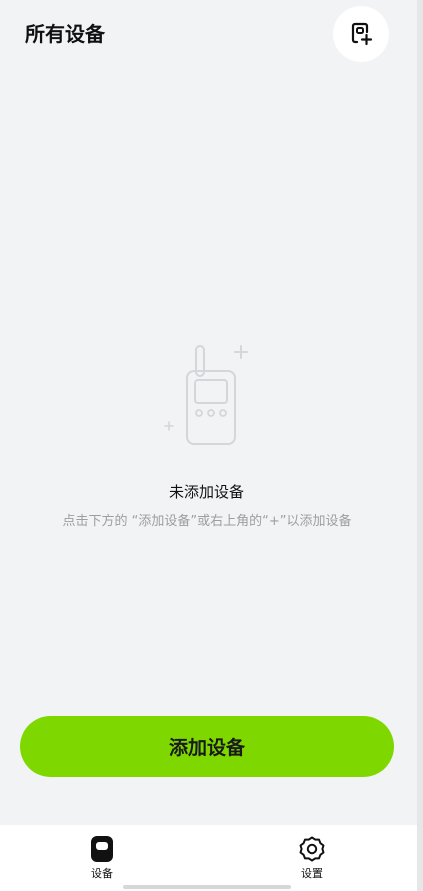 The image size is (423, 891). Describe the element at coordinates (420, 445) in the screenshot. I see `scrollbar-track` at that location.